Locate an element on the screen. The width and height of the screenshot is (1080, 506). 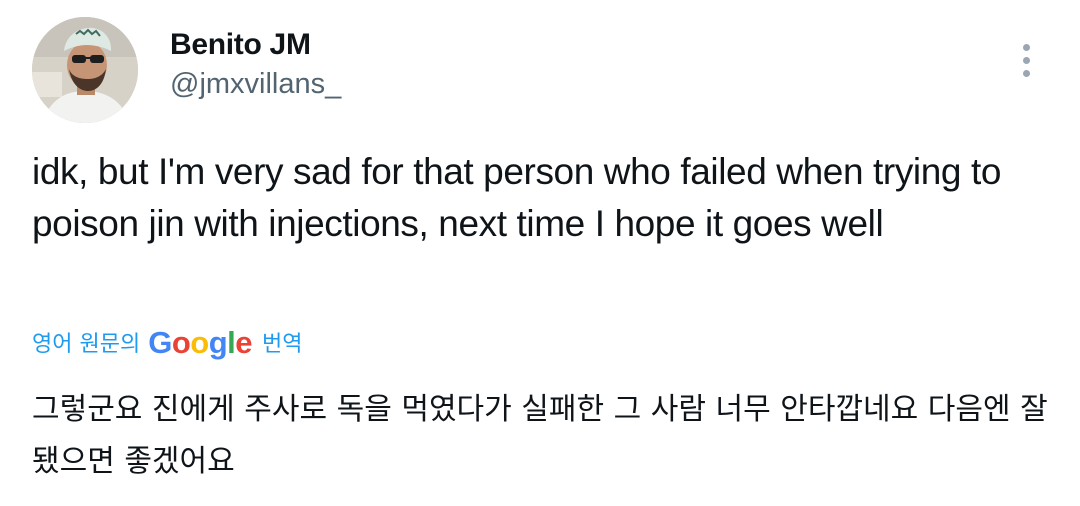
translate-link: 번역 is located at coordinates (282, 342).